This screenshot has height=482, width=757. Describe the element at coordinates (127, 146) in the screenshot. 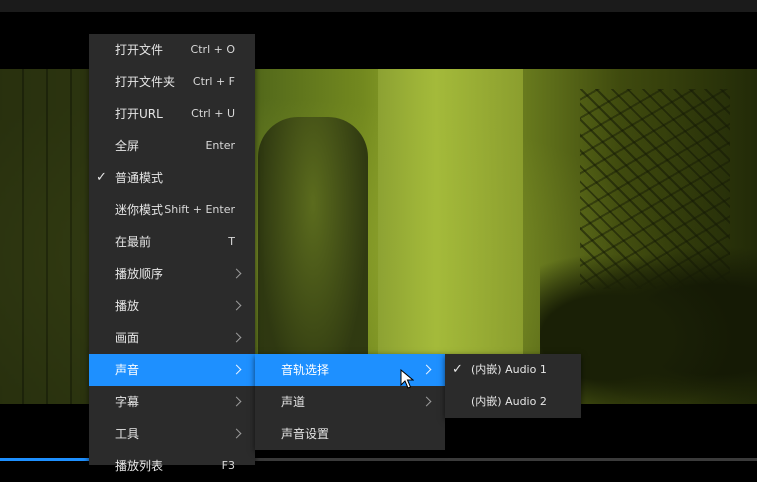

I see `menu-item-label: 全屏` at that location.